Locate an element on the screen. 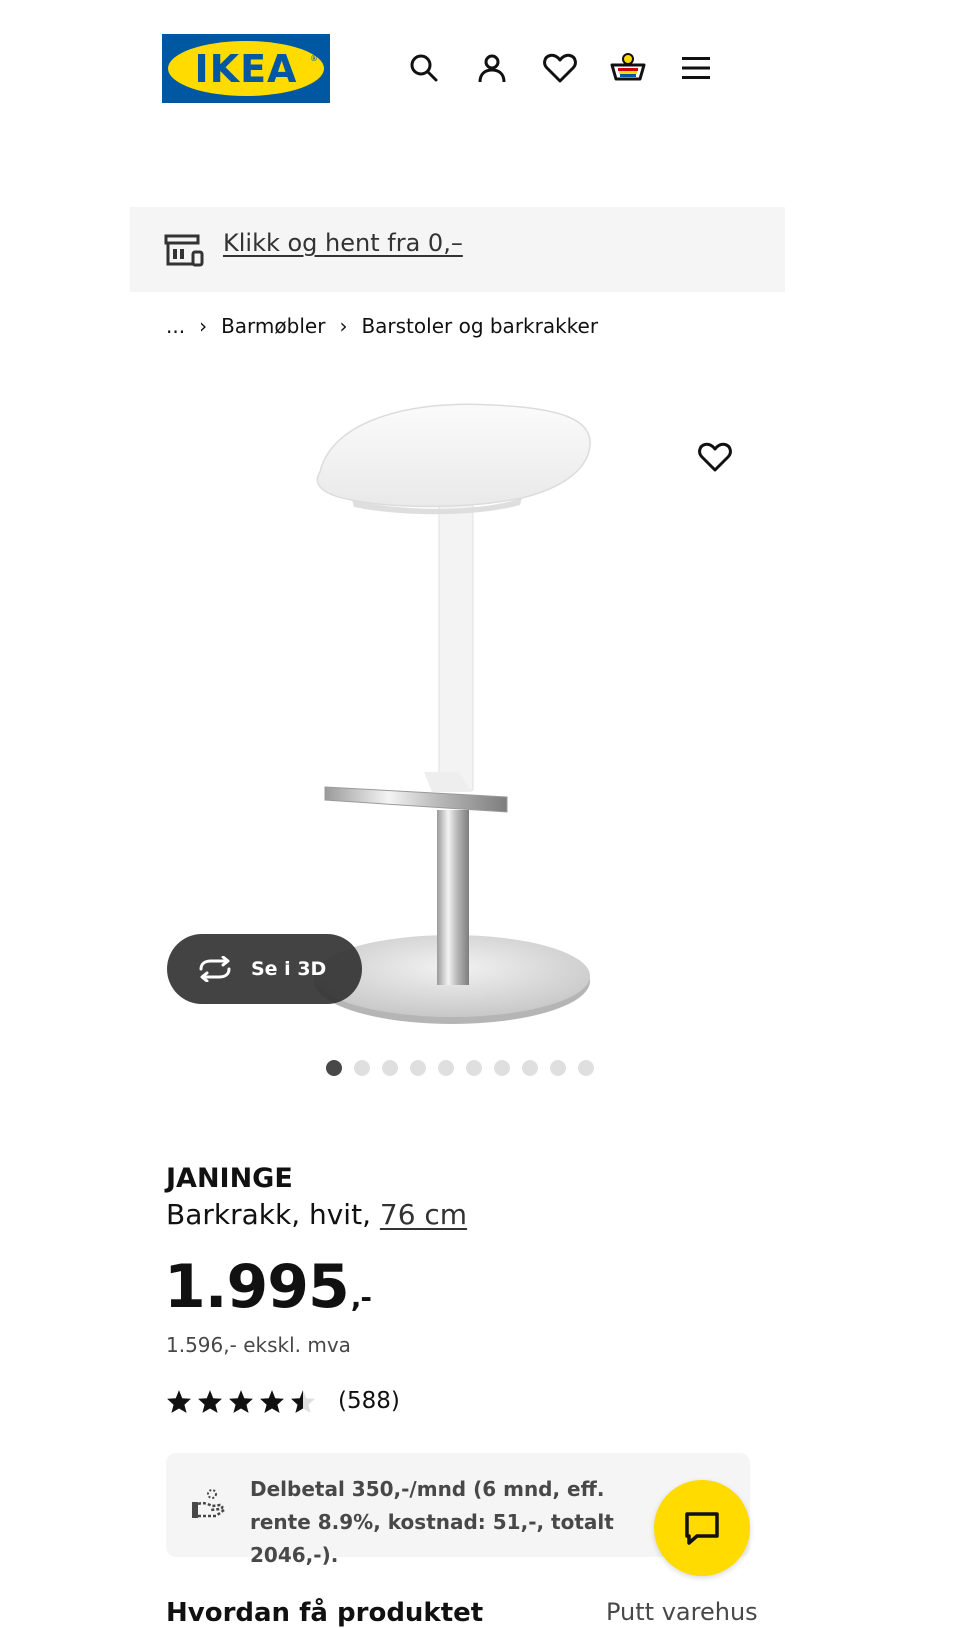 The image size is (960, 1628). product-type: Barkrakk, hvit, is located at coordinates (268, 1214).